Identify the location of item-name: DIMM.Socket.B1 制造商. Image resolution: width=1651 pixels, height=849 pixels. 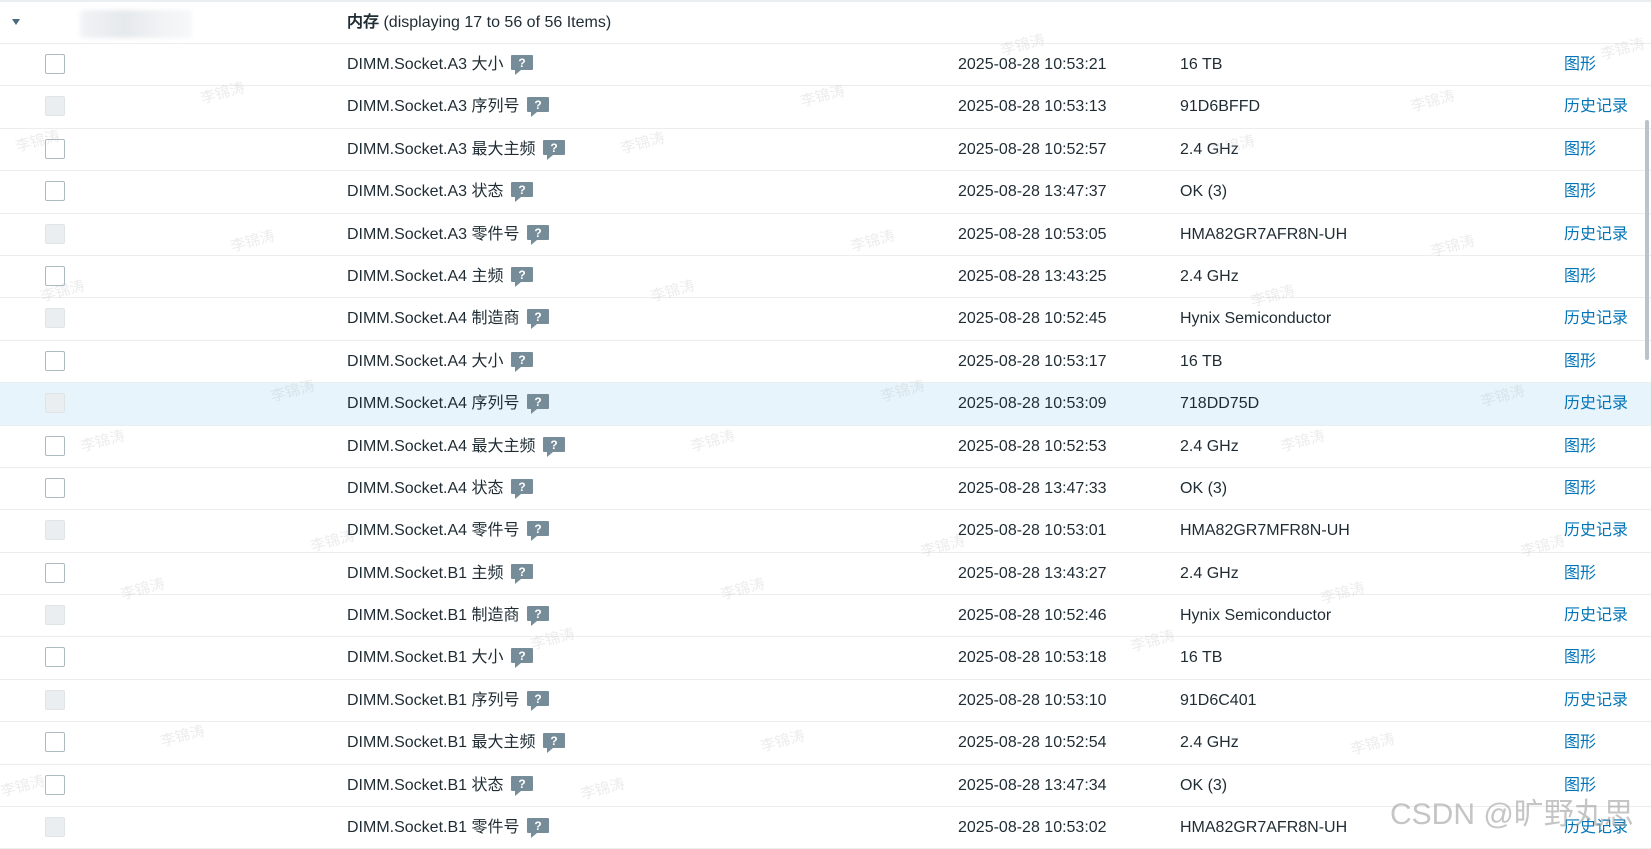
(433, 616).